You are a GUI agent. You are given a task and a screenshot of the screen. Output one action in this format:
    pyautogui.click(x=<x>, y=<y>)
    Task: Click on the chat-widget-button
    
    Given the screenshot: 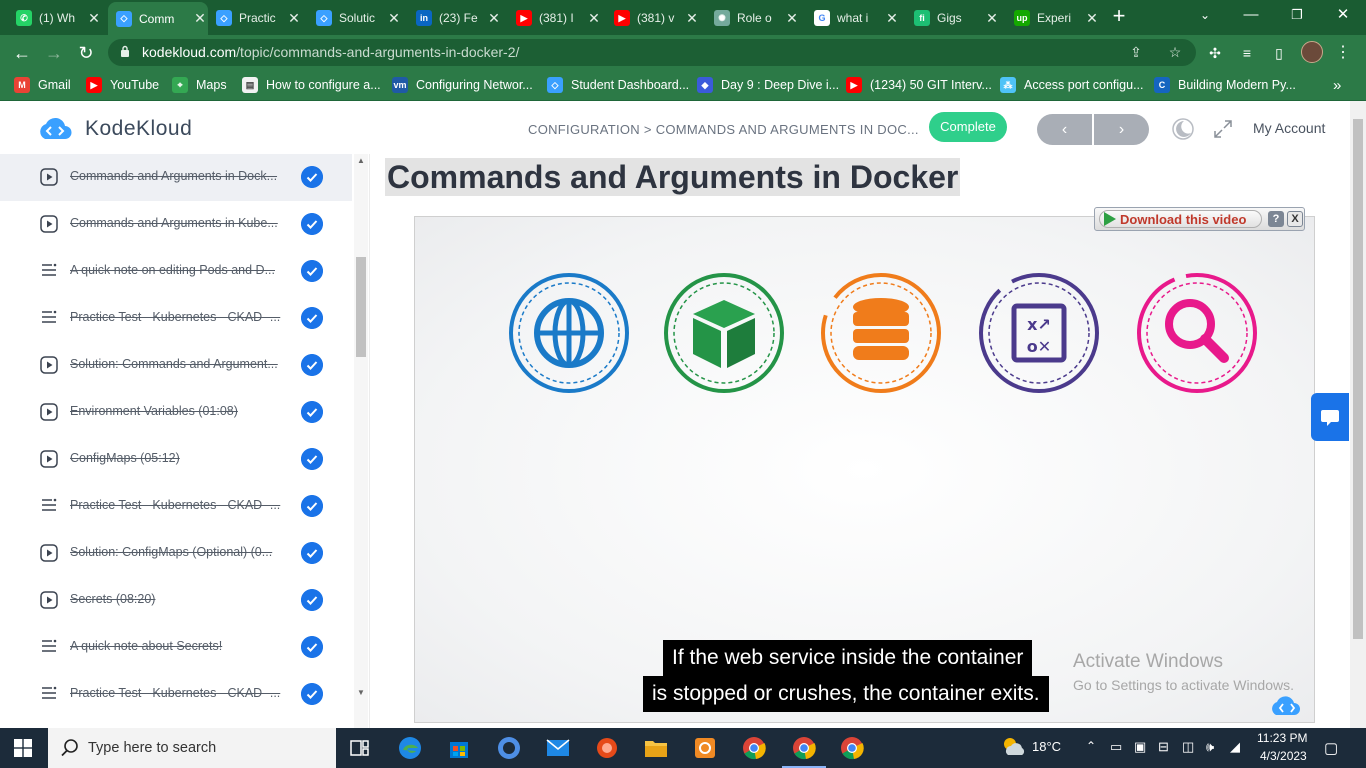 What is the action you would take?
    pyautogui.click(x=1330, y=417)
    